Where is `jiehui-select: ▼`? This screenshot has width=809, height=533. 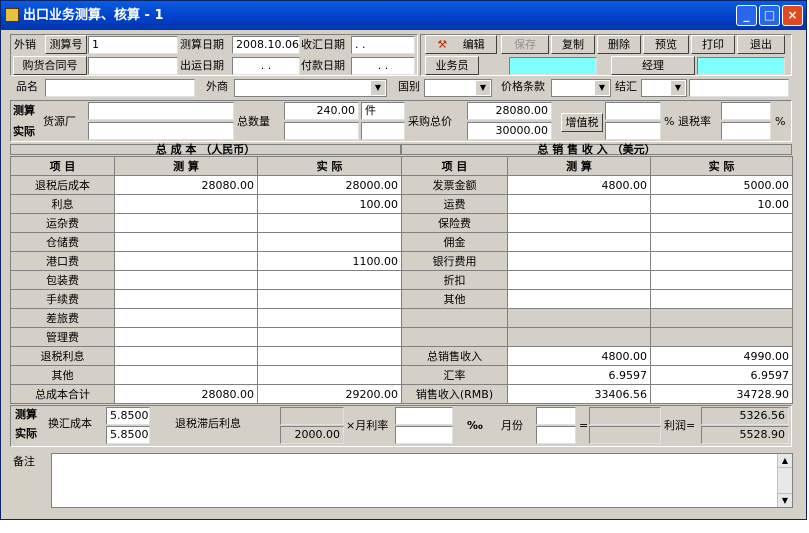
jiehui-select: ▼ is located at coordinates (664, 88).